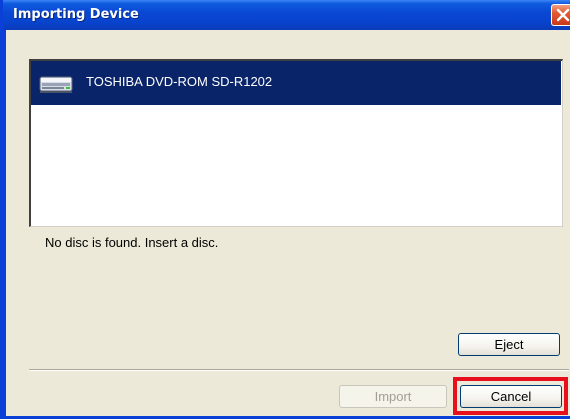 The width and height of the screenshot is (570, 419). Describe the element at coordinates (296, 83) in the screenshot. I see `list-item: TOSHIBA DVD-ROM SD-R1202` at that location.